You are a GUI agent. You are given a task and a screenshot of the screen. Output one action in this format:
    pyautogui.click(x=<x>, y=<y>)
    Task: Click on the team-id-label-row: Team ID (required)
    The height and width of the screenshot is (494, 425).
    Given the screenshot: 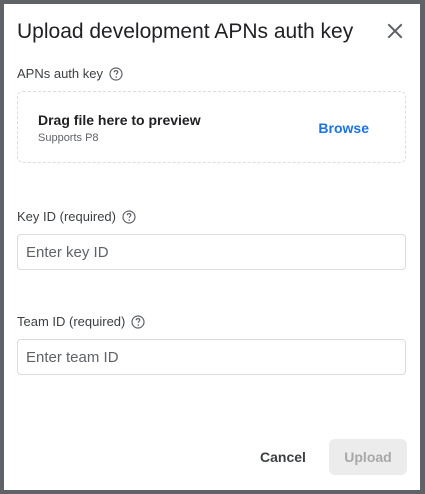 What is the action you would take?
    pyautogui.click(x=81, y=321)
    